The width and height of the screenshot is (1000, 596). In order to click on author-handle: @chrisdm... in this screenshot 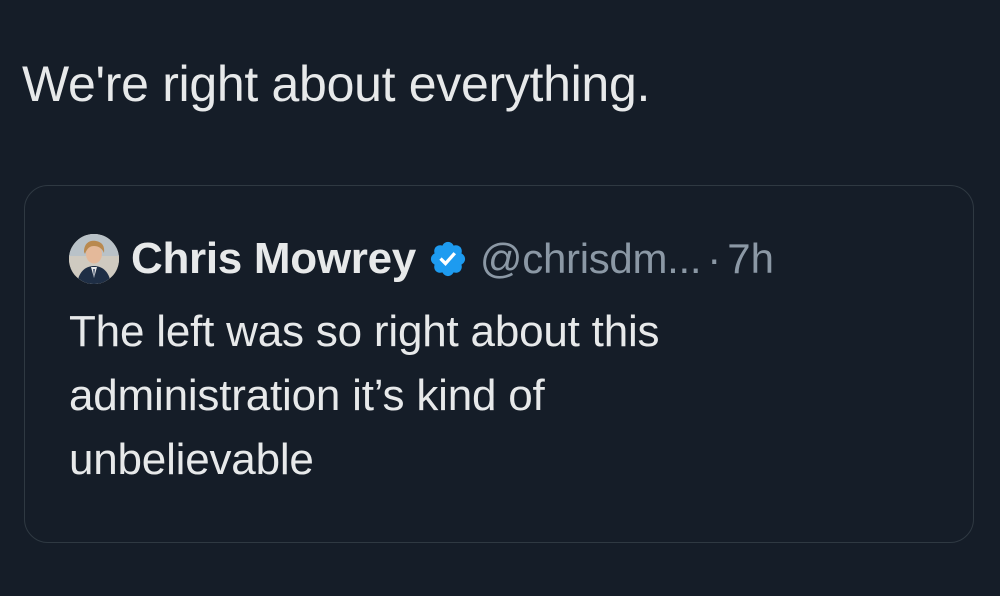, I will do `click(591, 259)`.